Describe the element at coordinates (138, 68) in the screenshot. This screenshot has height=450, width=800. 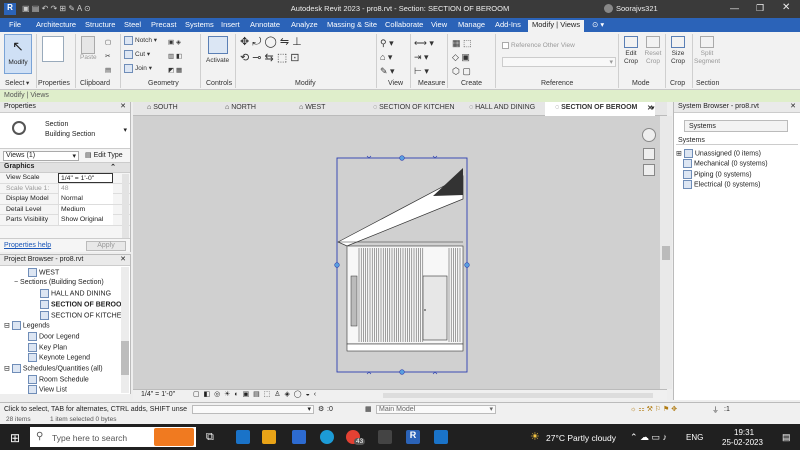
I see `join-button: Join ▾` at that location.